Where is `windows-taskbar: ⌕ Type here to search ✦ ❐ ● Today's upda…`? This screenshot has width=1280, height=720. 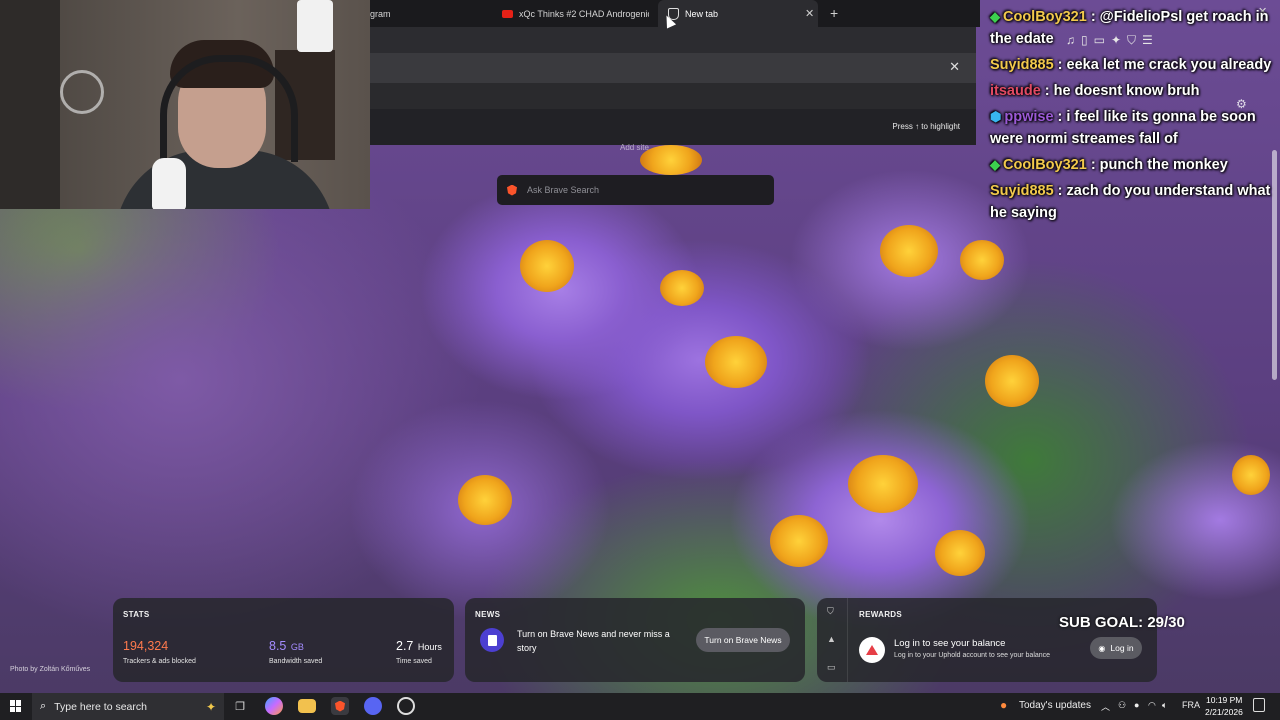 windows-taskbar: ⌕ Type here to search ✦ ❐ ● Today's upda… is located at coordinates (640, 706).